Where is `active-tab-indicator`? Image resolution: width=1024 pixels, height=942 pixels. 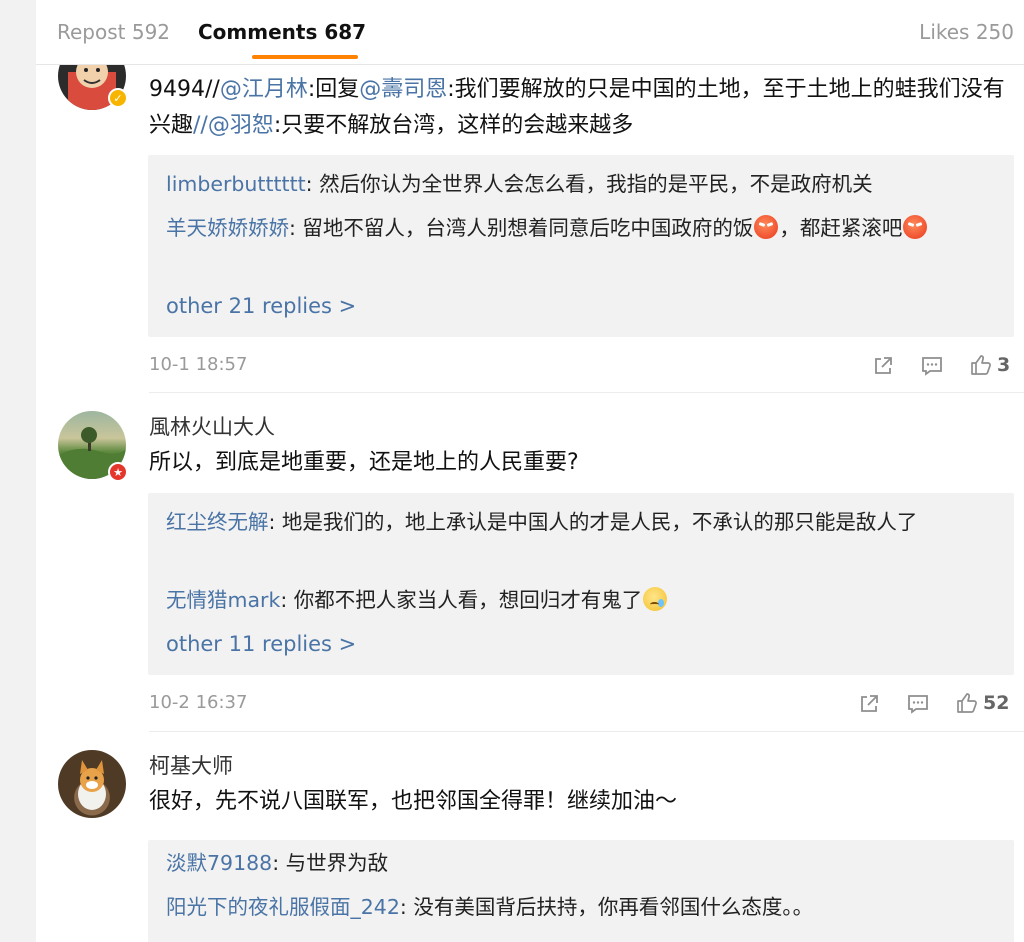 active-tab-indicator is located at coordinates (305, 57).